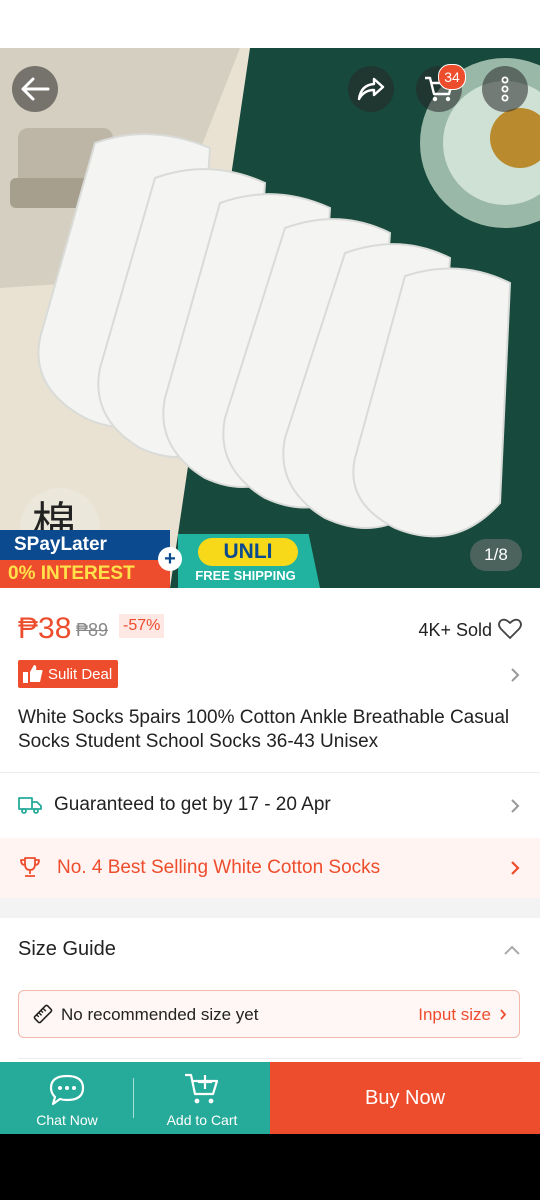 Image resolution: width=540 pixels, height=1200 pixels. Describe the element at coordinates (85, 545) in the screenshot. I see `spaylater-label: SPayLater` at that location.